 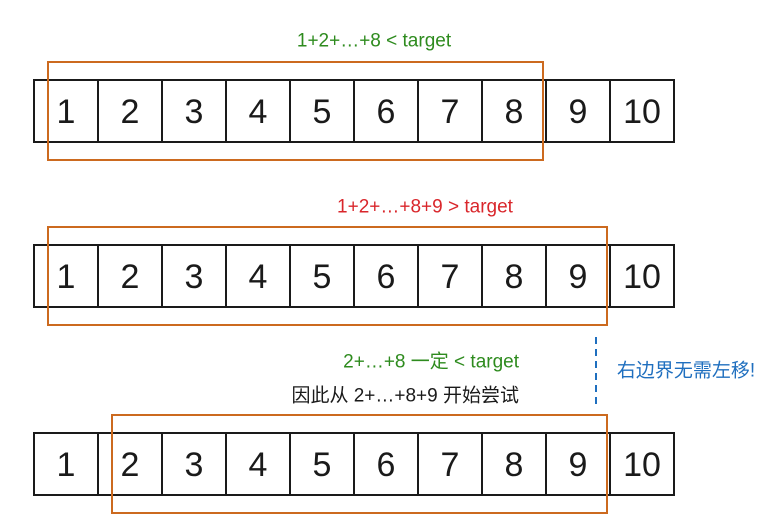 I want to click on row-1-caption-1: 1+2+…+8 < target, so click(x=374, y=41).